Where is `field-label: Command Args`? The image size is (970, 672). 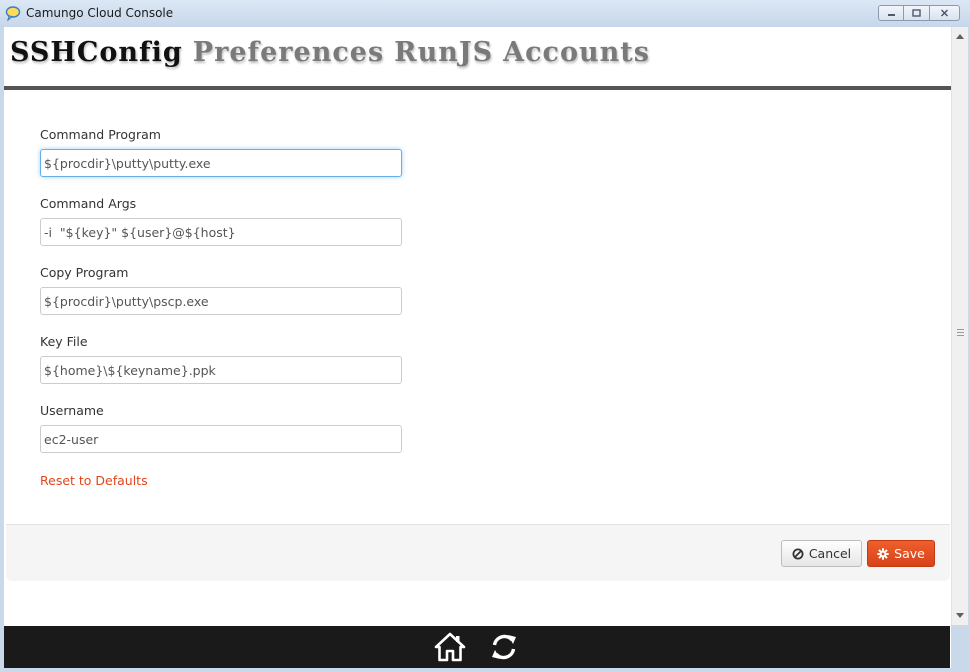 field-label: Command Args is located at coordinates (88, 203).